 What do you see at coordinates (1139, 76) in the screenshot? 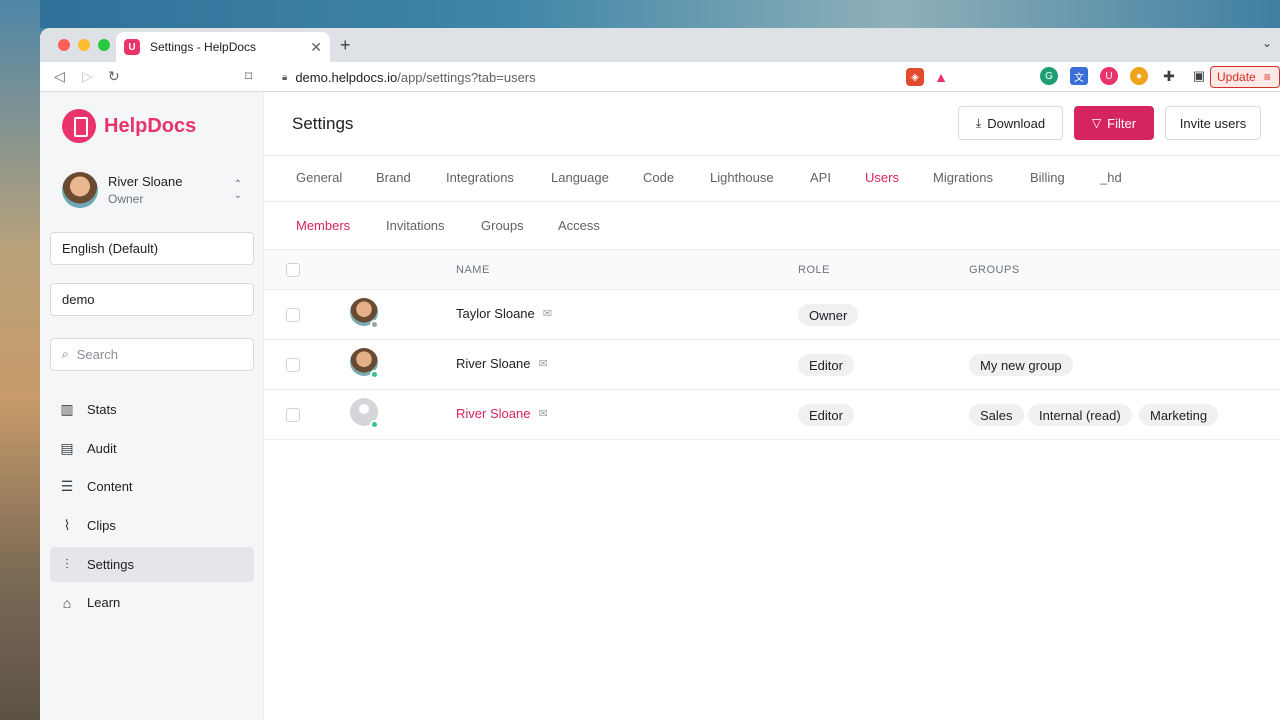
I see `color-picker-extension-icon: ●` at bounding box center [1139, 76].